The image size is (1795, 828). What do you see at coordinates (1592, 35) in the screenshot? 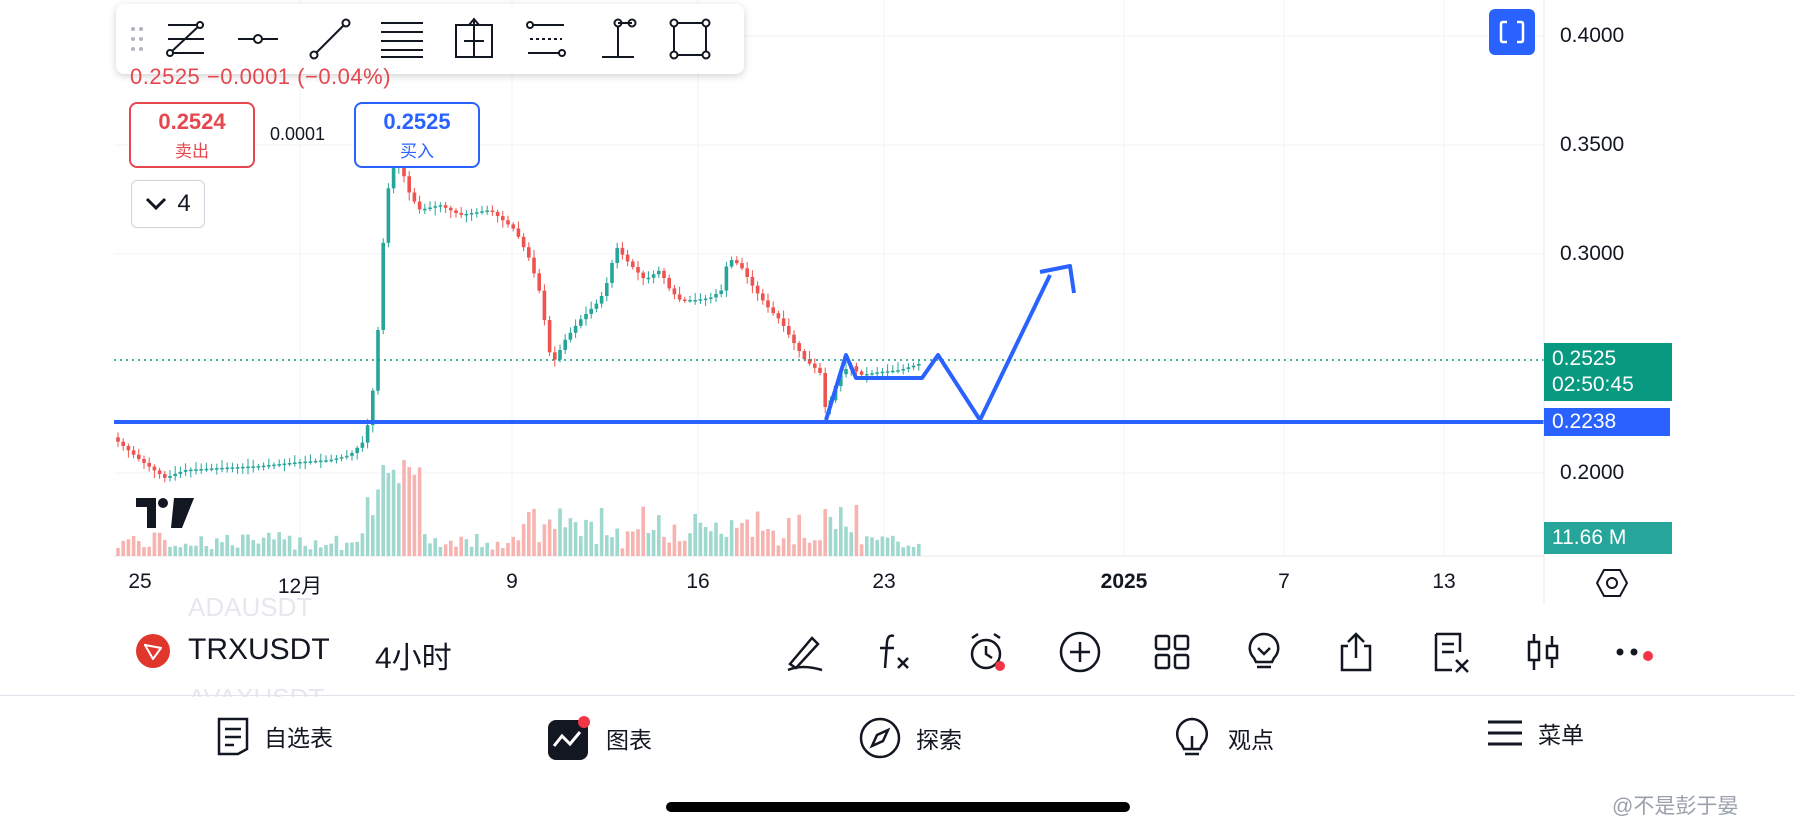
I see `price-tick: 0.4000` at bounding box center [1592, 35].